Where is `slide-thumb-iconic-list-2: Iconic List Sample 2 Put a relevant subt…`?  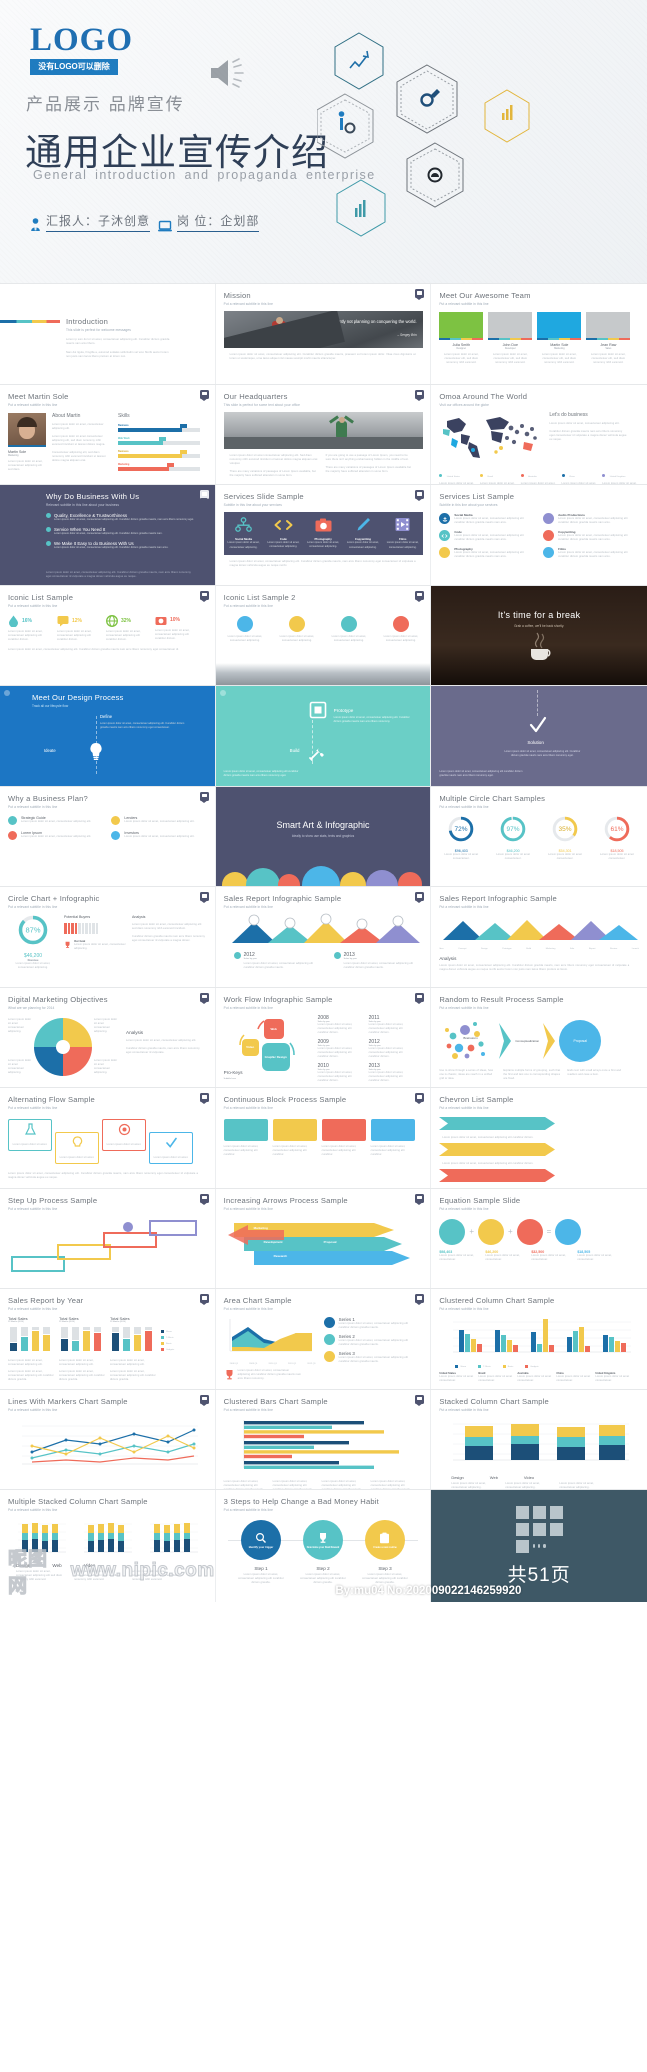 slide-thumb-iconic-list-2: Iconic List Sample 2 Put a relevant subt… is located at coordinates (323, 635).